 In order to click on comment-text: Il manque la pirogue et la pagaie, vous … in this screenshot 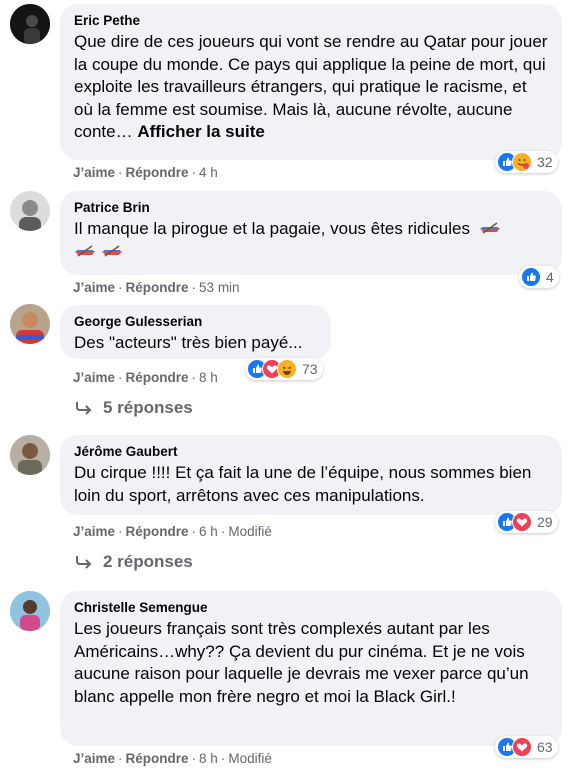, I will do `click(312, 240)`.